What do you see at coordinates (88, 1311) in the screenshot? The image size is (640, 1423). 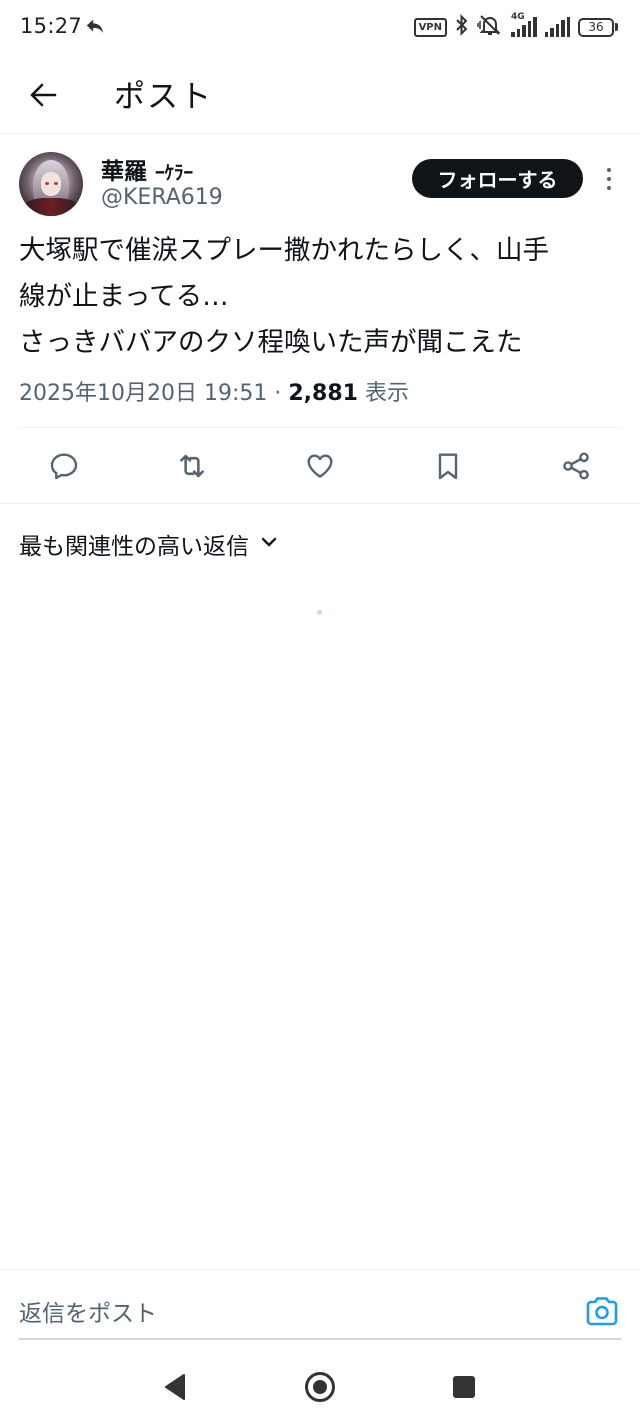 I see `reply-input: 返信をポスト` at bounding box center [88, 1311].